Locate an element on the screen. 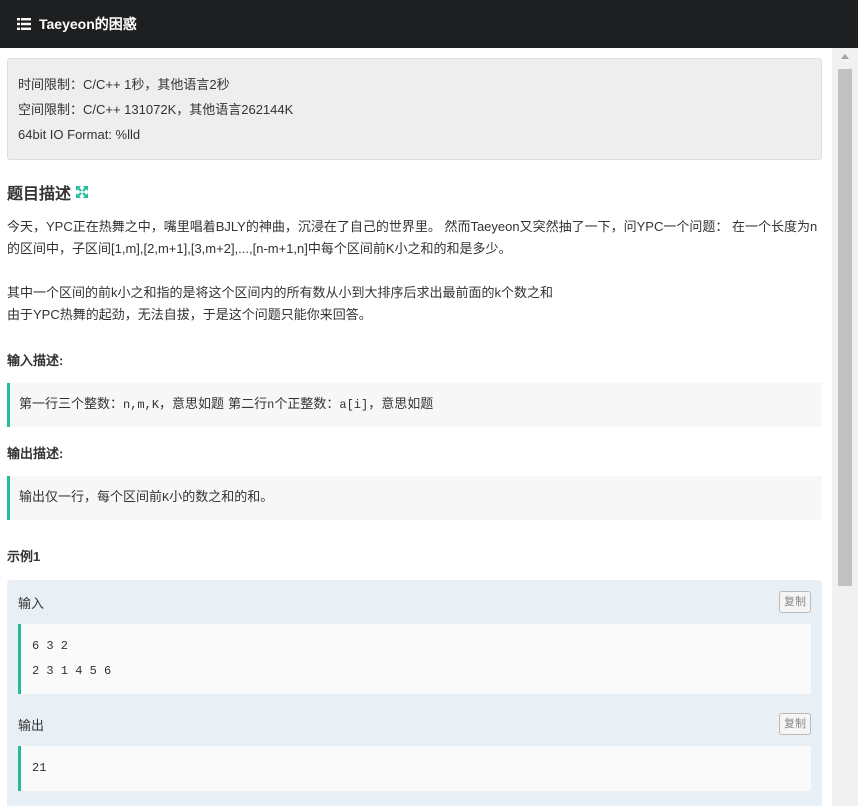 This screenshot has height=806, width=858. code-line: 21 is located at coordinates (39, 768).